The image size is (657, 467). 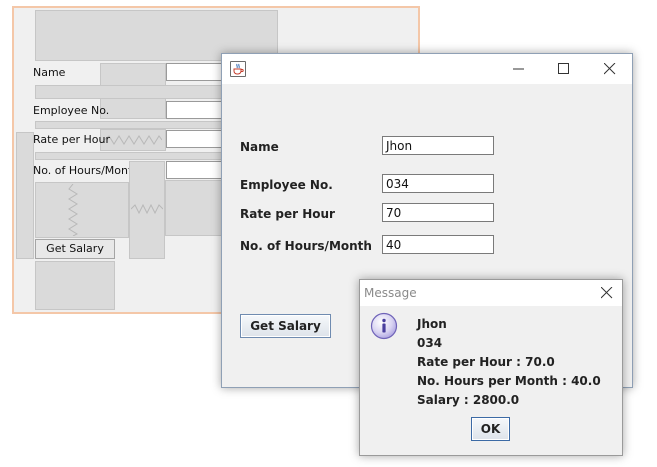 I want to click on design-label-employee-no: Employee No., so click(x=71, y=110).